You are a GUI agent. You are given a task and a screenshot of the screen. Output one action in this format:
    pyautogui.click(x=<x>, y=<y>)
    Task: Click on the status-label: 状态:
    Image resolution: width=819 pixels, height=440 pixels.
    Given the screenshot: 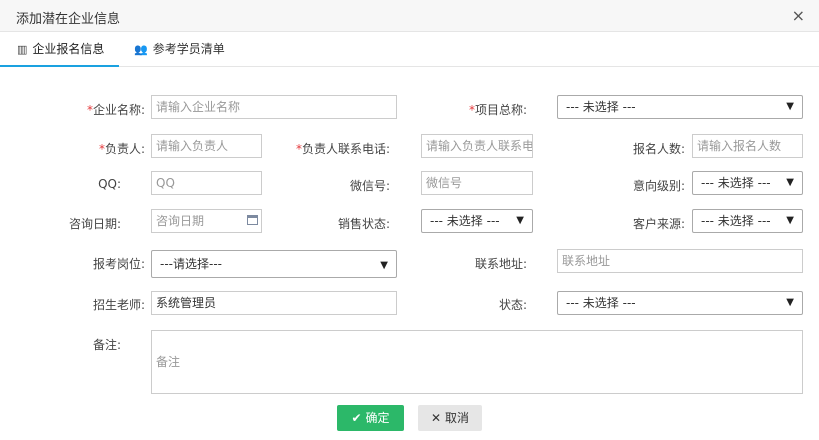 What is the action you would take?
    pyautogui.click(x=512, y=305)
    